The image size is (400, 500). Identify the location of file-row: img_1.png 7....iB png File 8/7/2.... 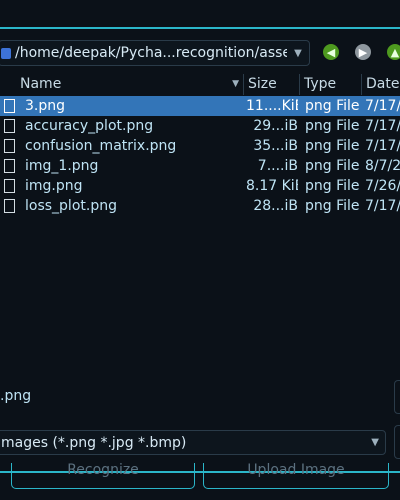
(200, 166).